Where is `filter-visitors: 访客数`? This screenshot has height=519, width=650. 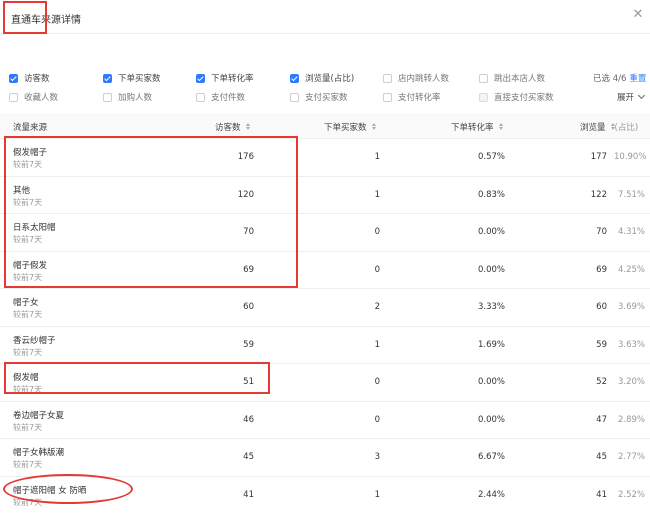 filter-visitors: 访客数 is located at coordinates (29, 78).